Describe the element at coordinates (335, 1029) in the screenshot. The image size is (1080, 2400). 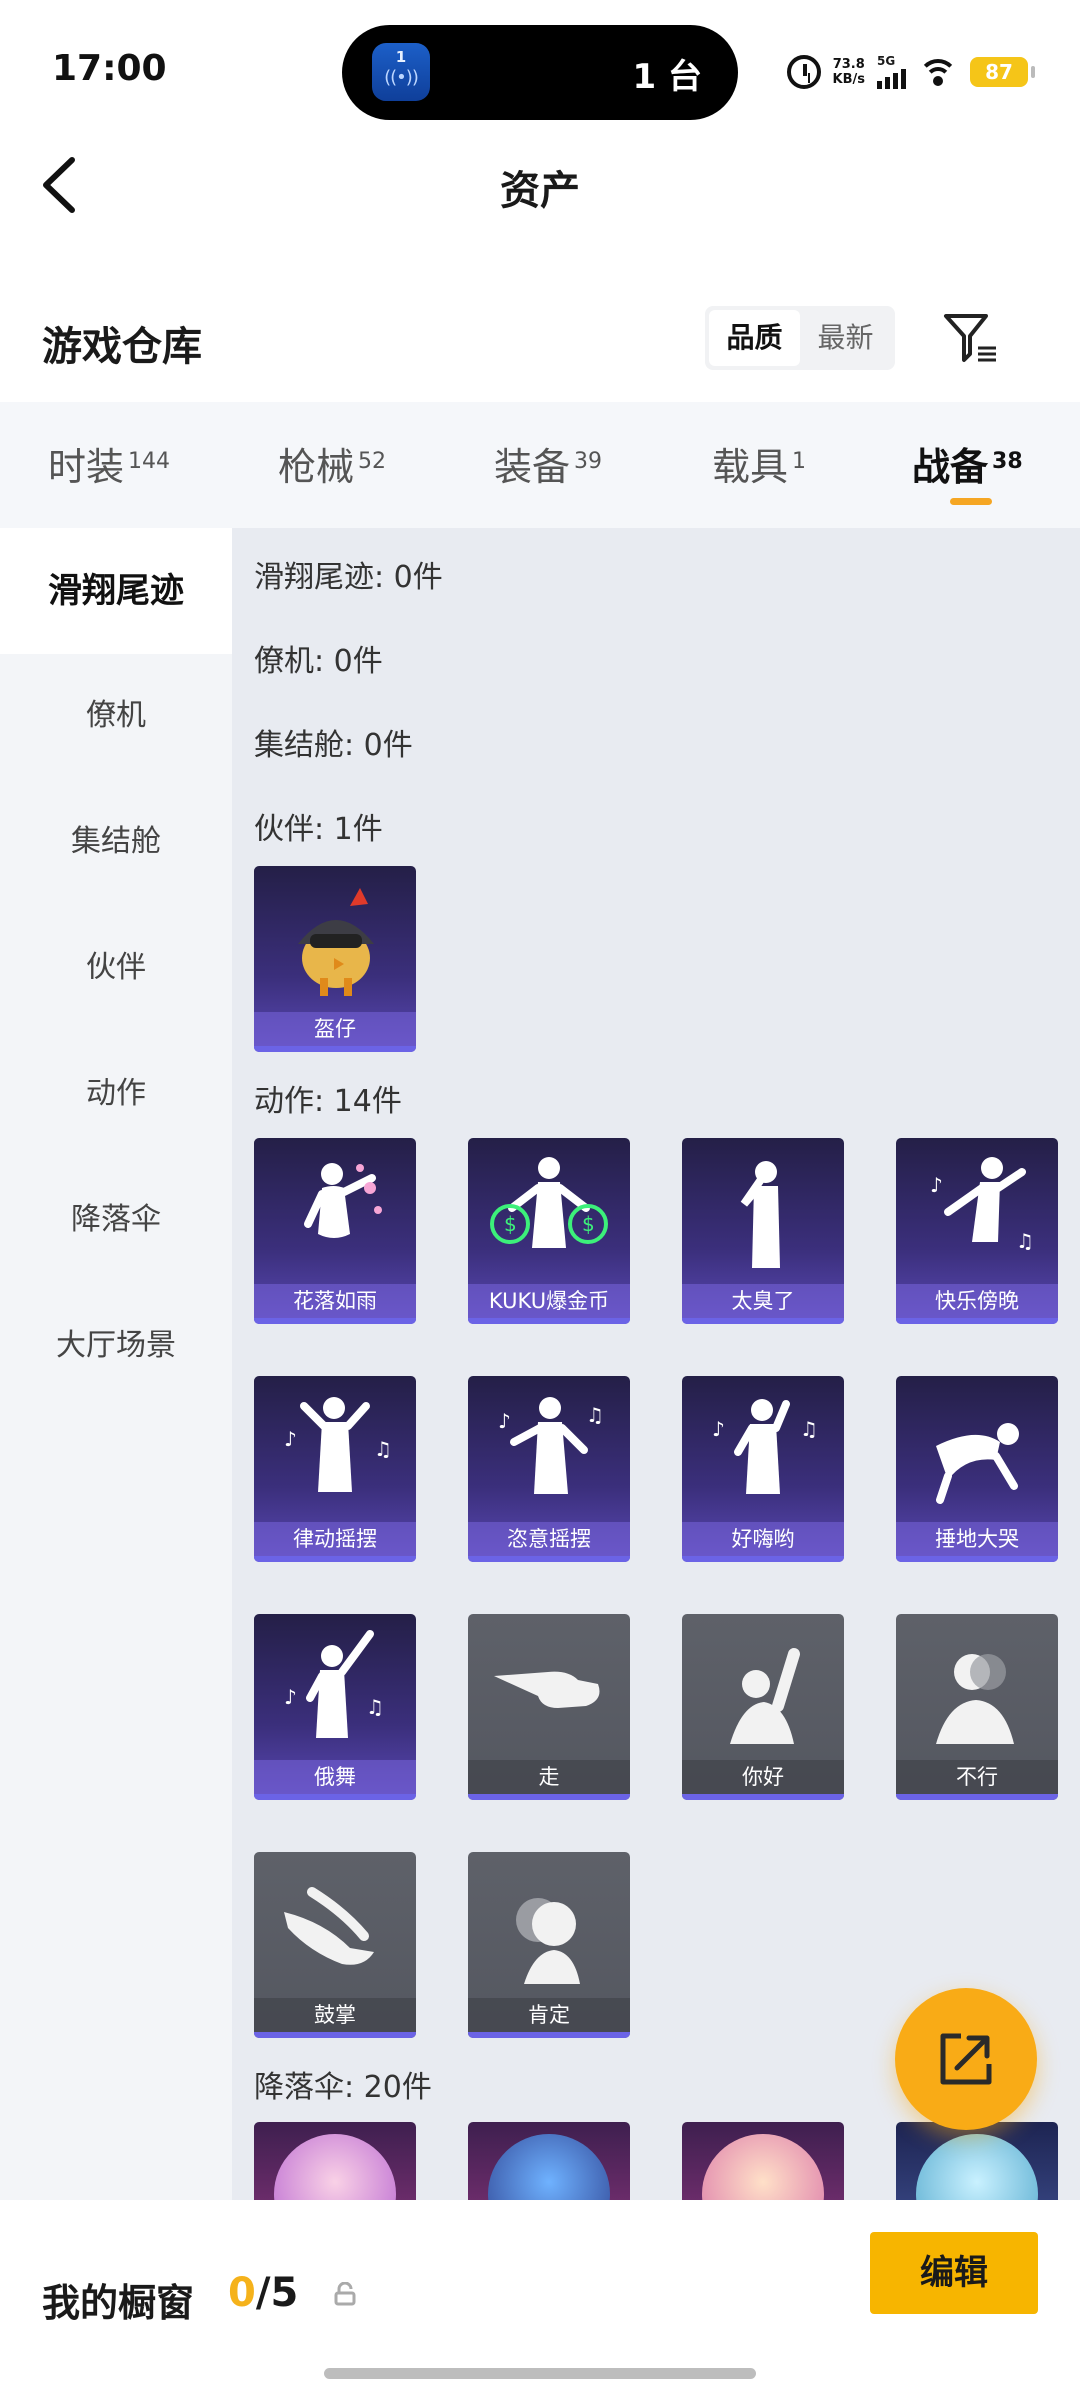
I see `item-name: 盔仔` at that location.